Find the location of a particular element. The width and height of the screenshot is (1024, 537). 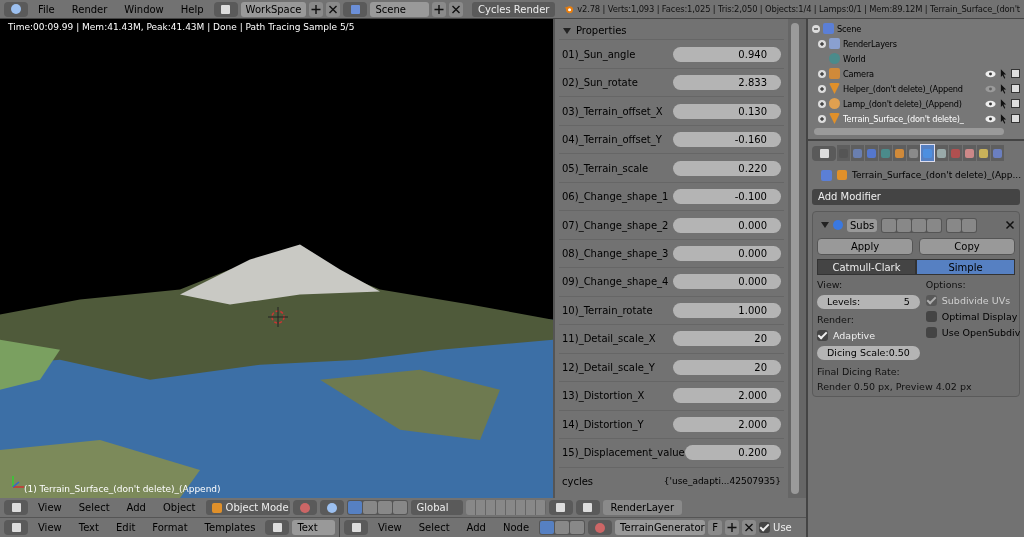

menu-item: Format is located at coordinates (170, 527).